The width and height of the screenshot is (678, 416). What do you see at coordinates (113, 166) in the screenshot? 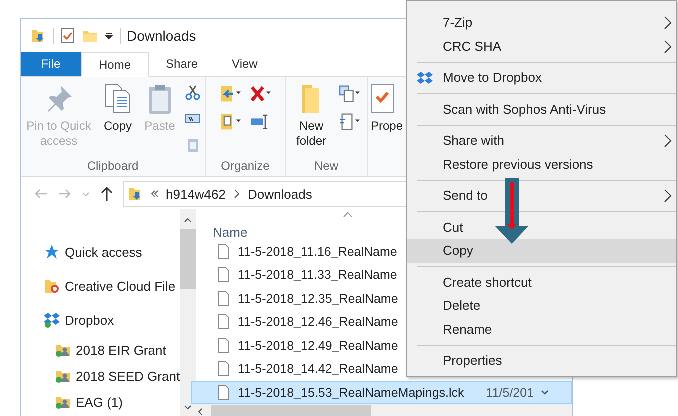
I see `group-label: Clipboard` at bounding box center [113, 166].